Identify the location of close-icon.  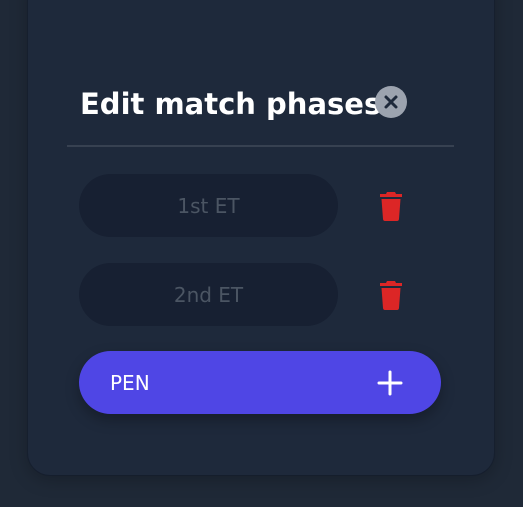
(391, 102).